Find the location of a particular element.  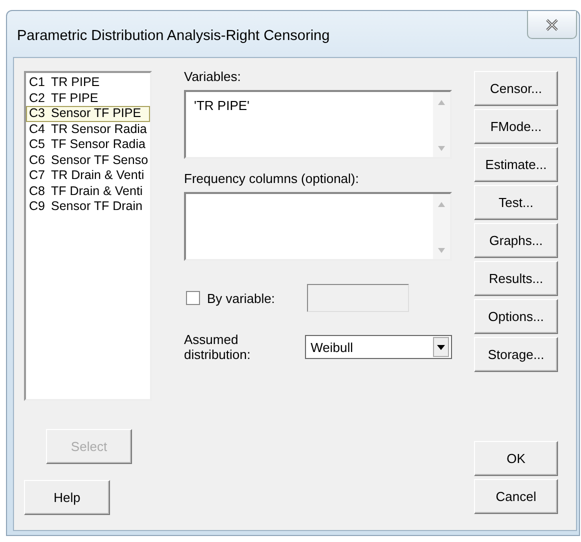

by-variable-field is located at coordinates (358, 298).